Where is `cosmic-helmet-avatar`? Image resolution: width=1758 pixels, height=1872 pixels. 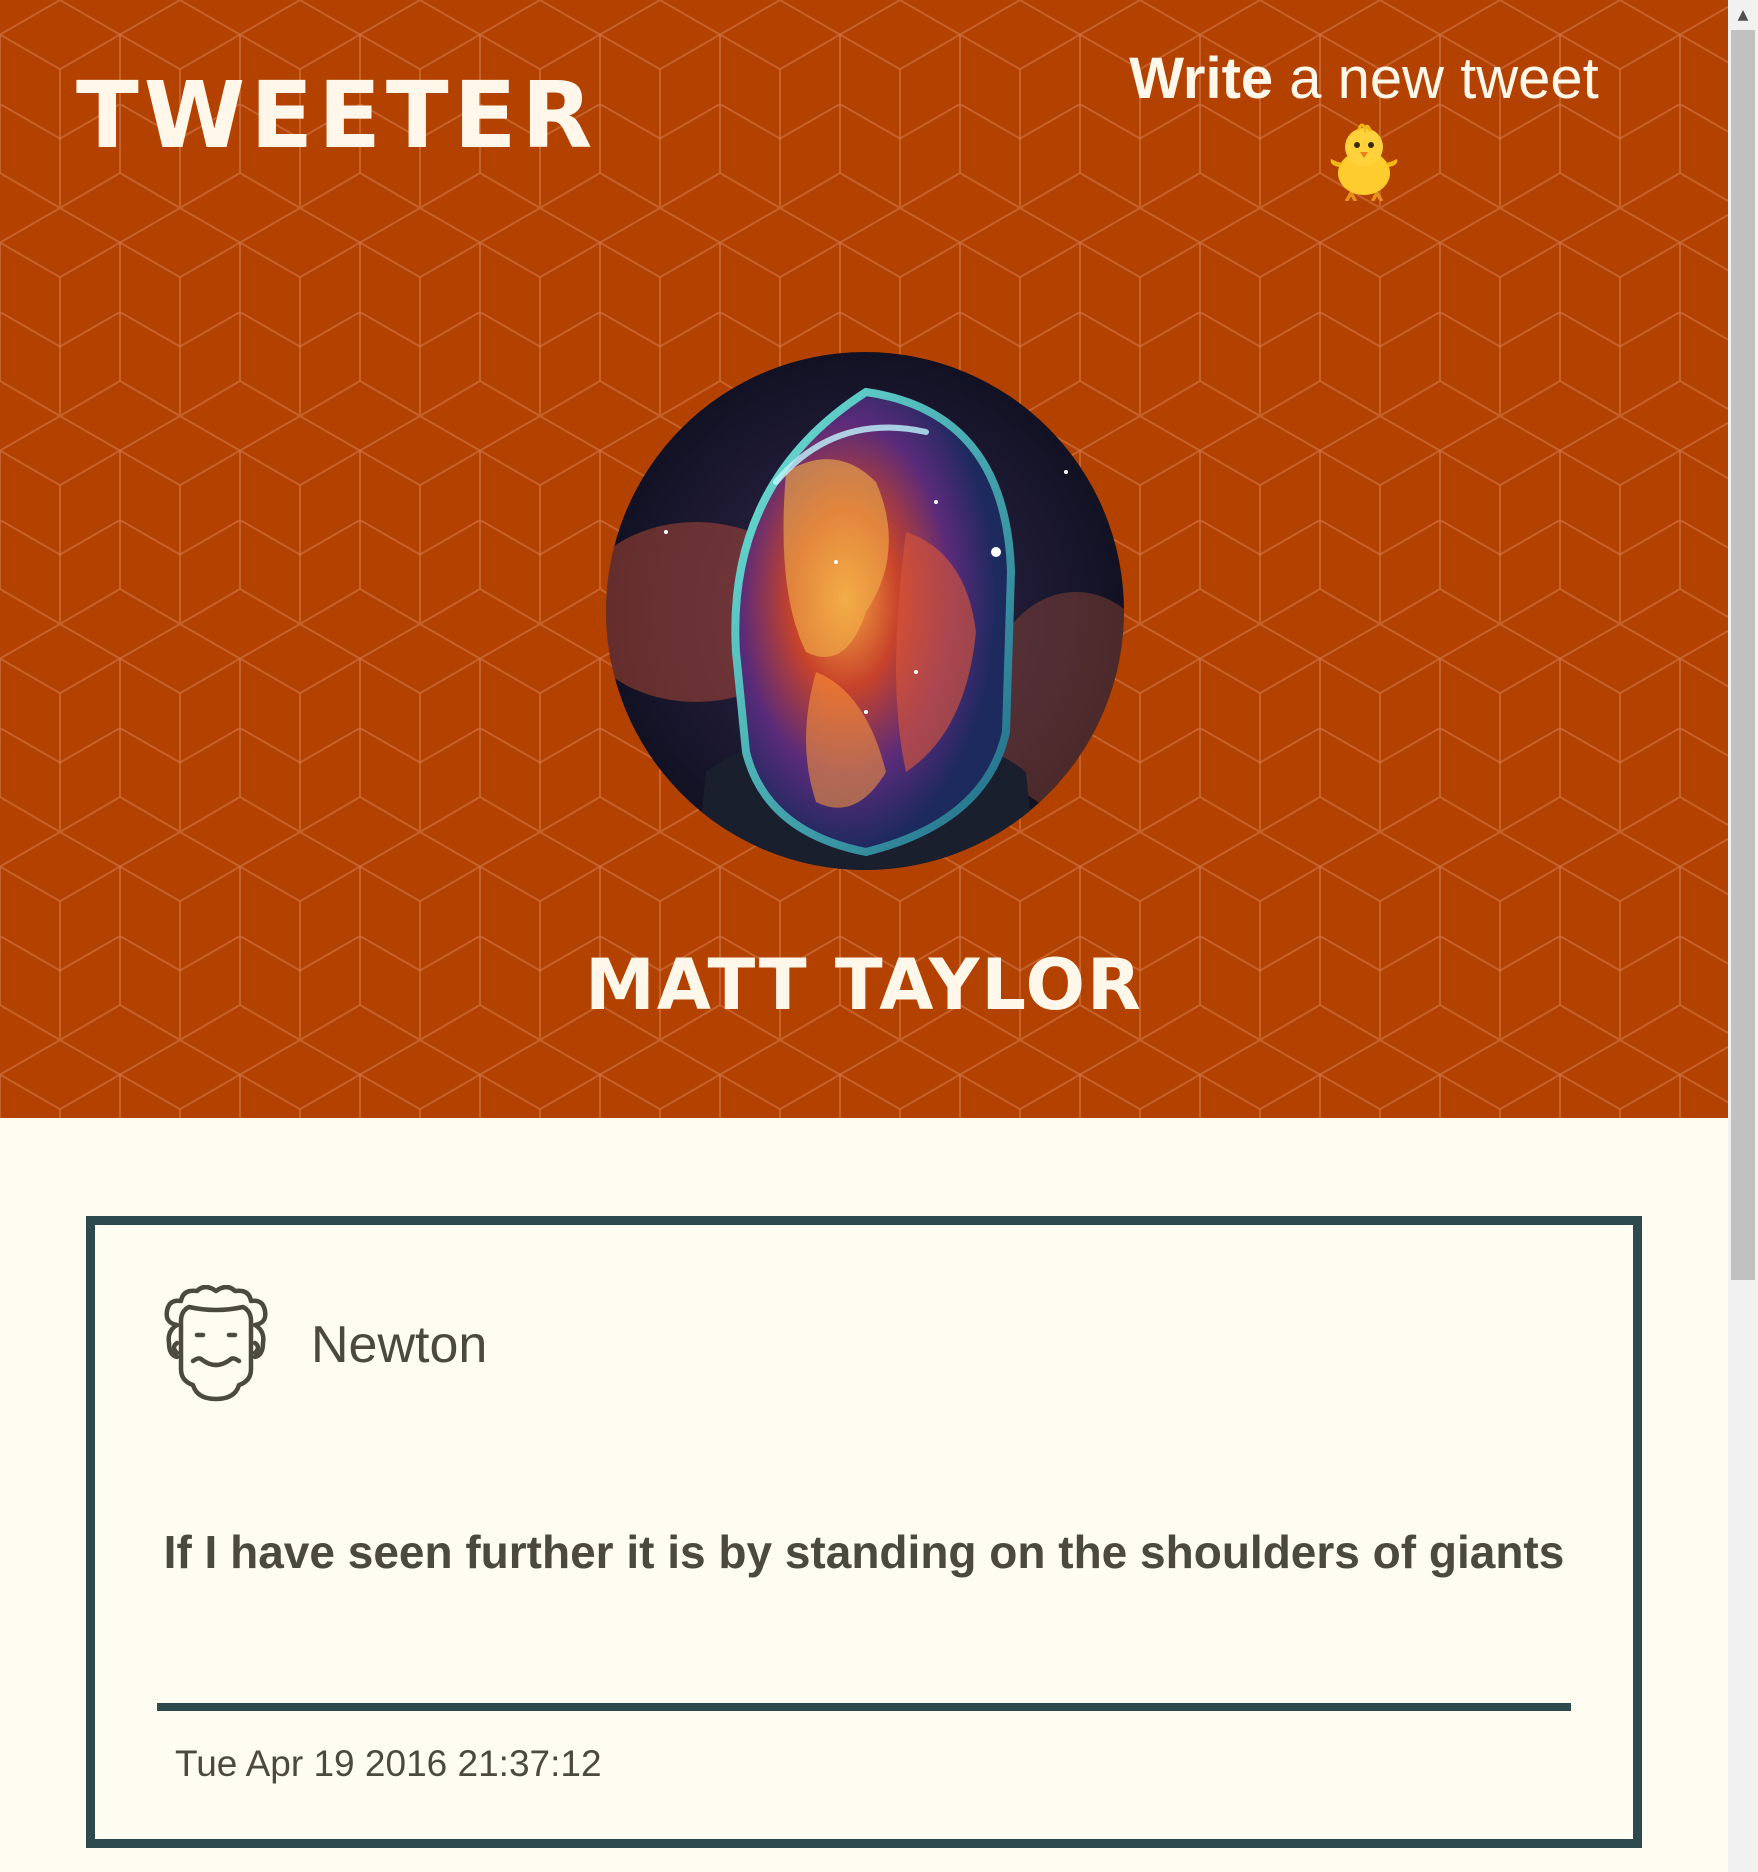 cosmic-helmet-avatar is located at coordinates (865, 611).